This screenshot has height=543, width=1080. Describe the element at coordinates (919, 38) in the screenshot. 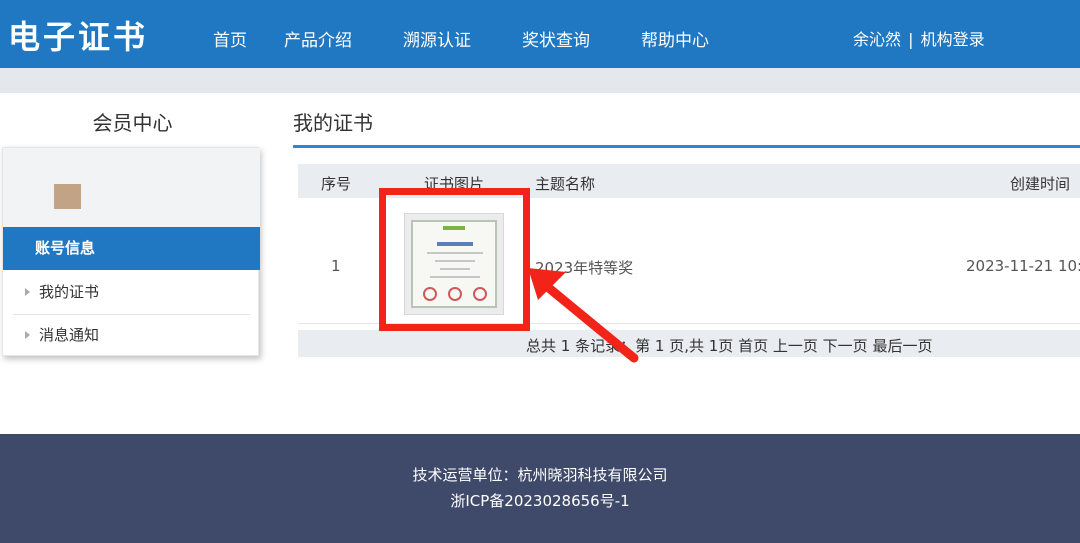

I see `user-area: 余沁然 | 机构登录` at that location.